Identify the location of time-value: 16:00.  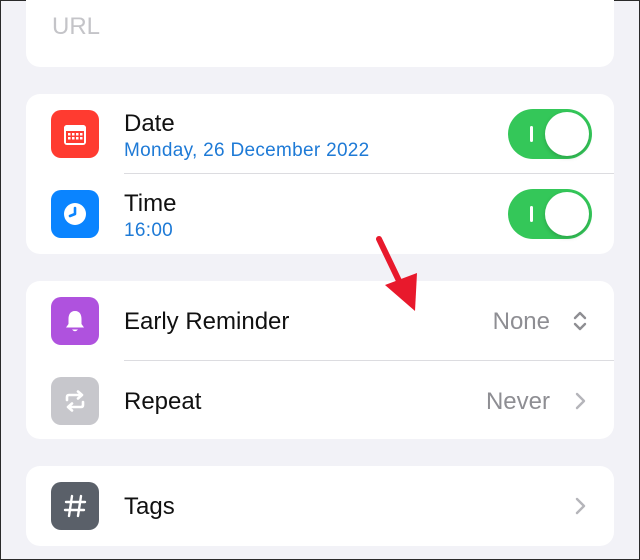
(148, 231).